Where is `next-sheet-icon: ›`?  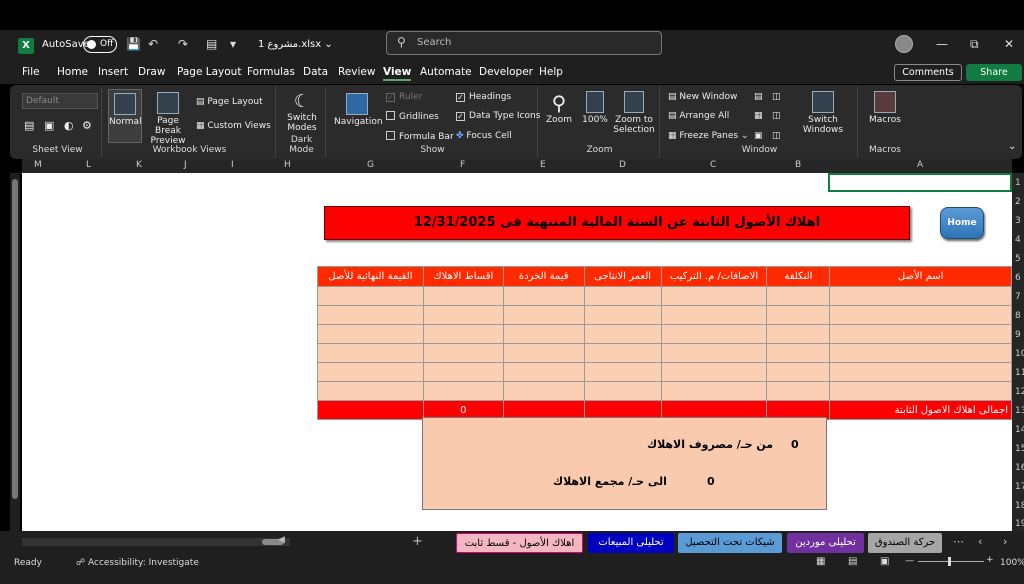
next-sheet-icon: › is located at coordinates (1005, 541).